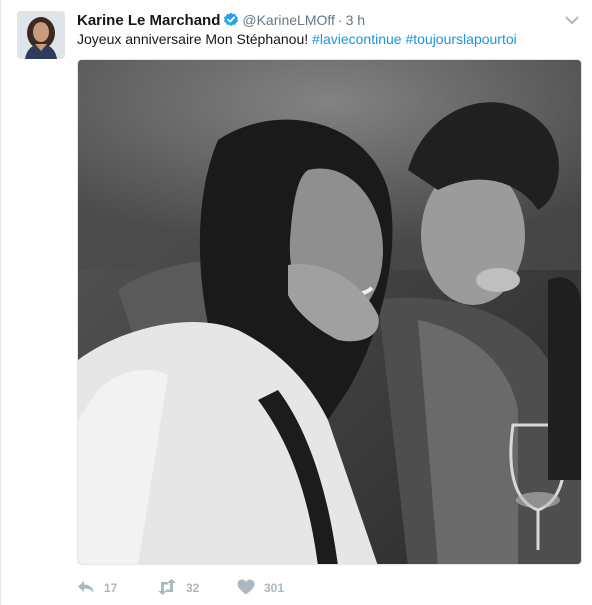  What do you see at coordinates (288, 20) in the screenshot?
I see `author-handle: @KarineLMOff` at bounding box center [288, 20].